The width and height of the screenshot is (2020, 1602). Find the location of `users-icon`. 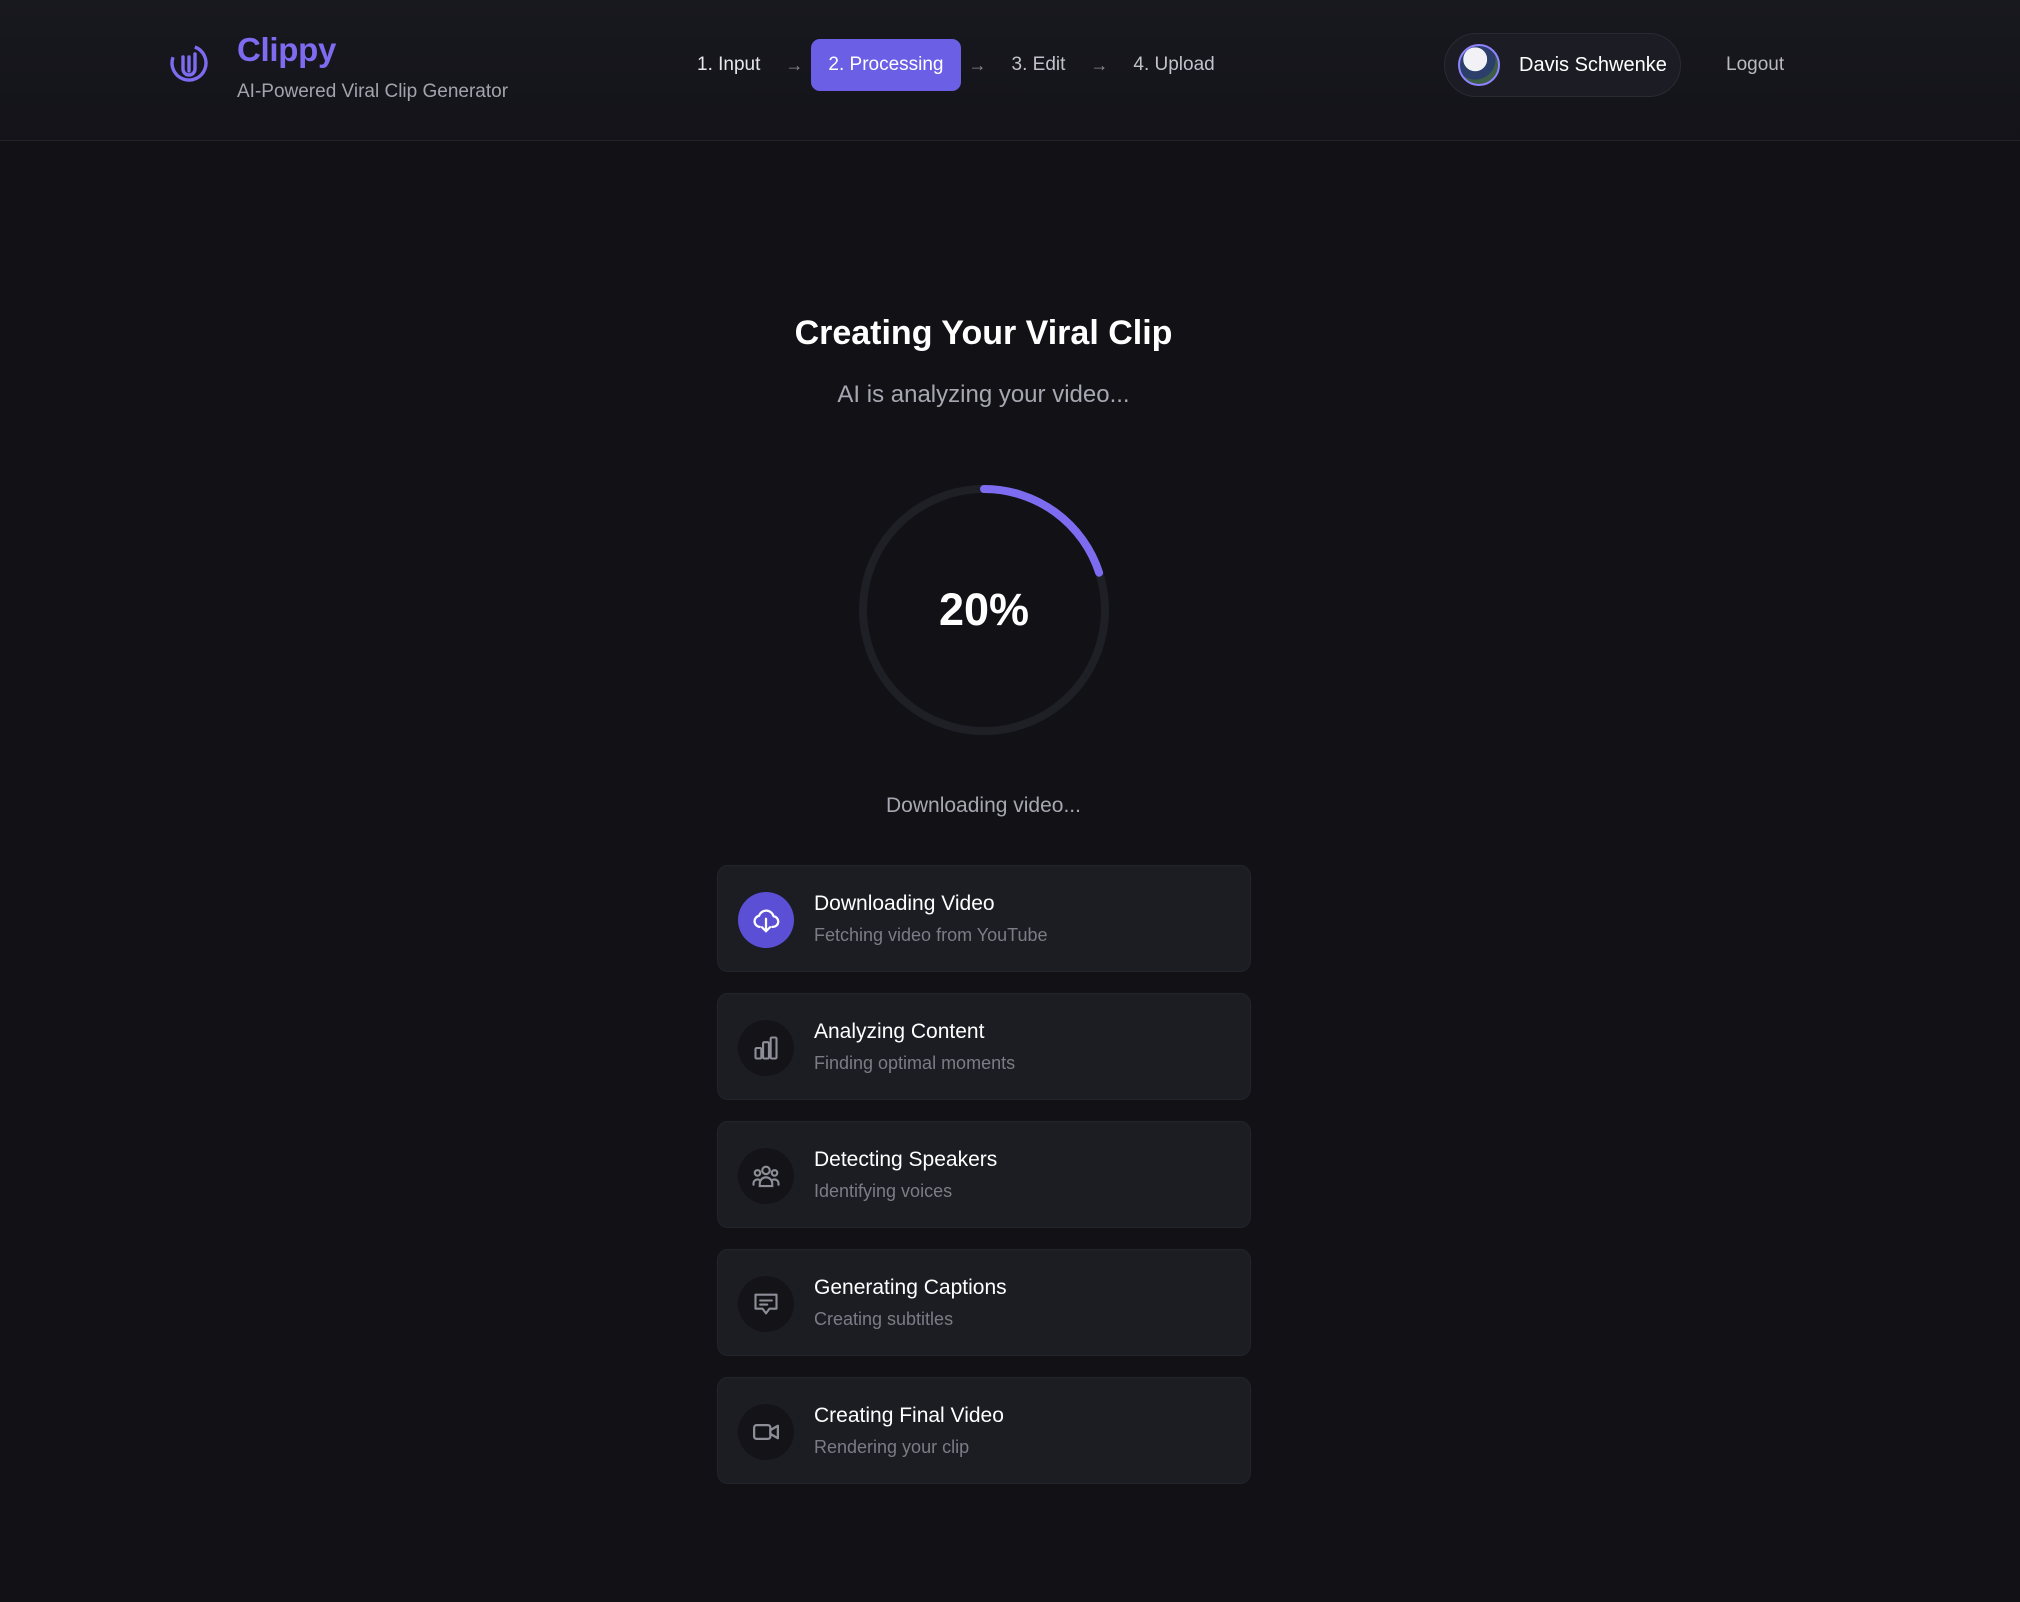

users-icon is located at coordinates (766, 1176).